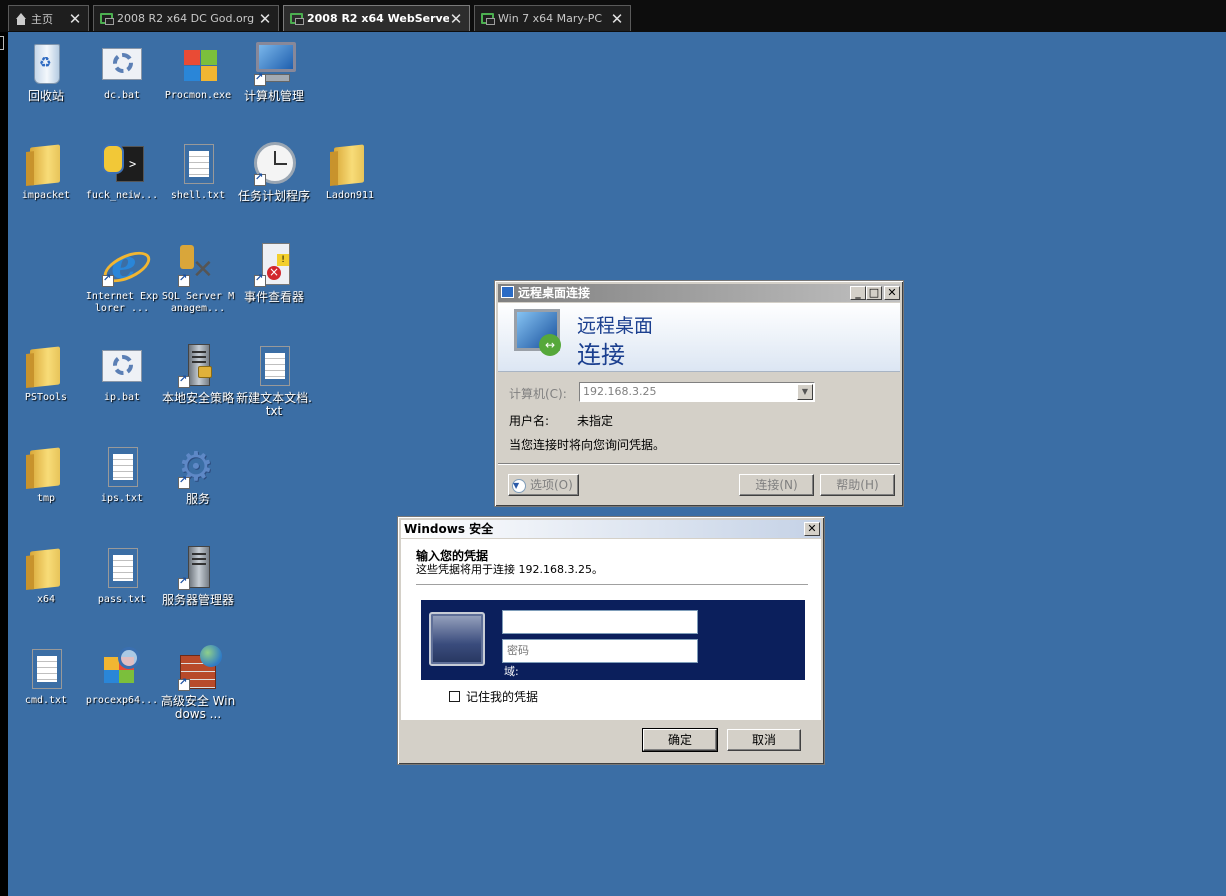 The height and width of the screenshot is (896, 1226). I want to click on options-label: 选项(O), so click(551, 485).